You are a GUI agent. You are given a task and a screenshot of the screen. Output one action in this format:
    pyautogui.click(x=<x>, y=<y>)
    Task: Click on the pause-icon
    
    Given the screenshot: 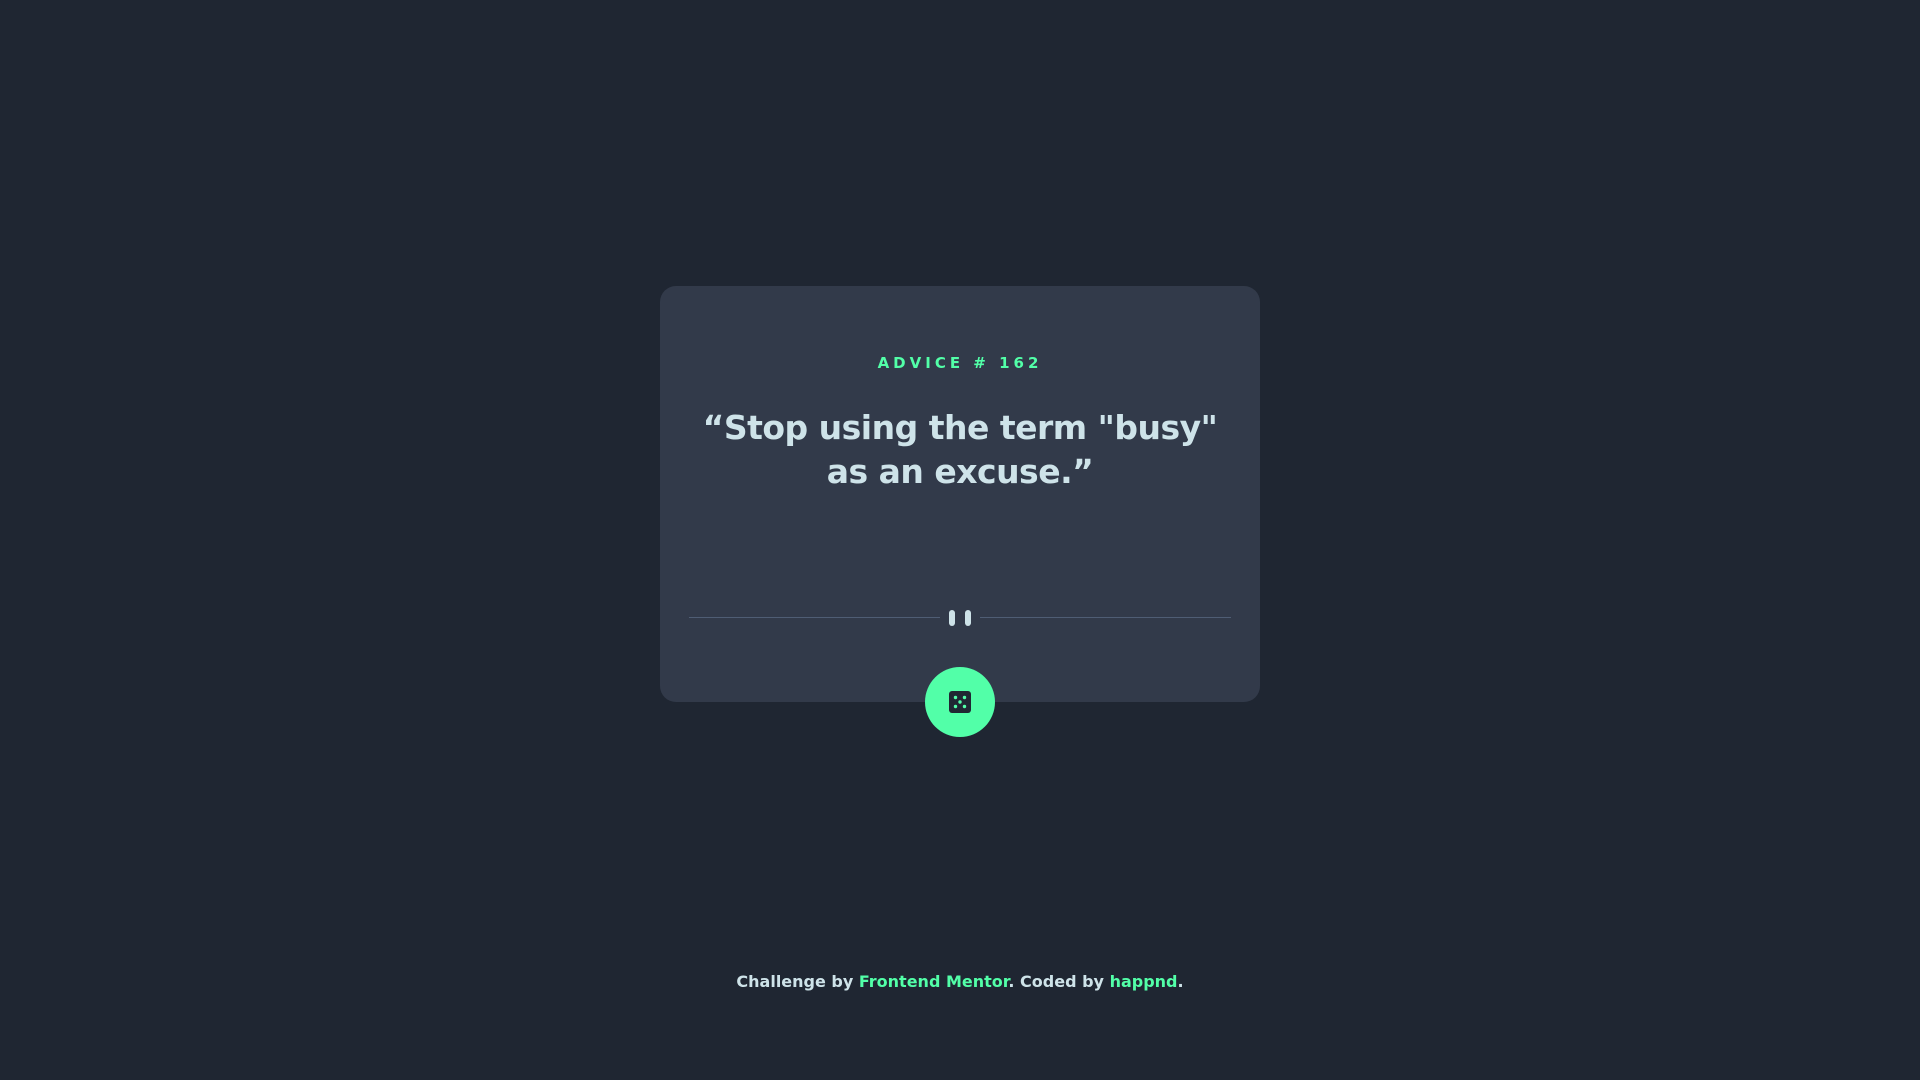 What is the action you would take?
    pyautogui.click(x=960, y=618)
    